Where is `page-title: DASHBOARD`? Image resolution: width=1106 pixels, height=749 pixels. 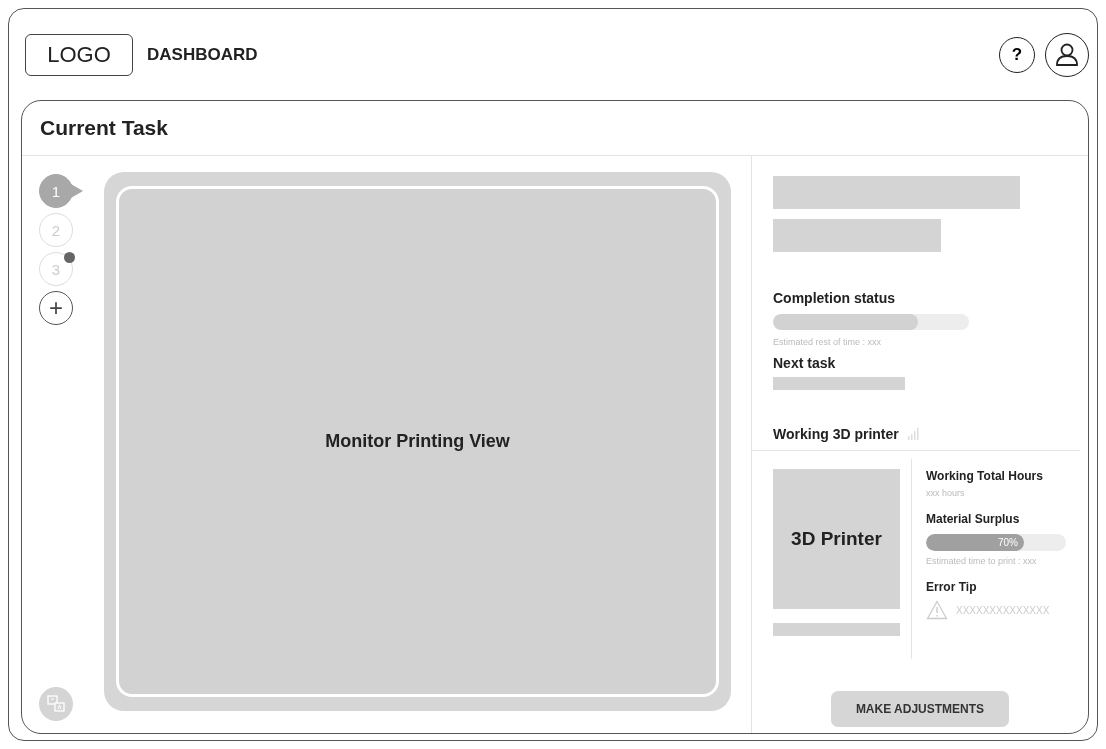 page-title: DASHBOARD is located at coordinates (202, 54).